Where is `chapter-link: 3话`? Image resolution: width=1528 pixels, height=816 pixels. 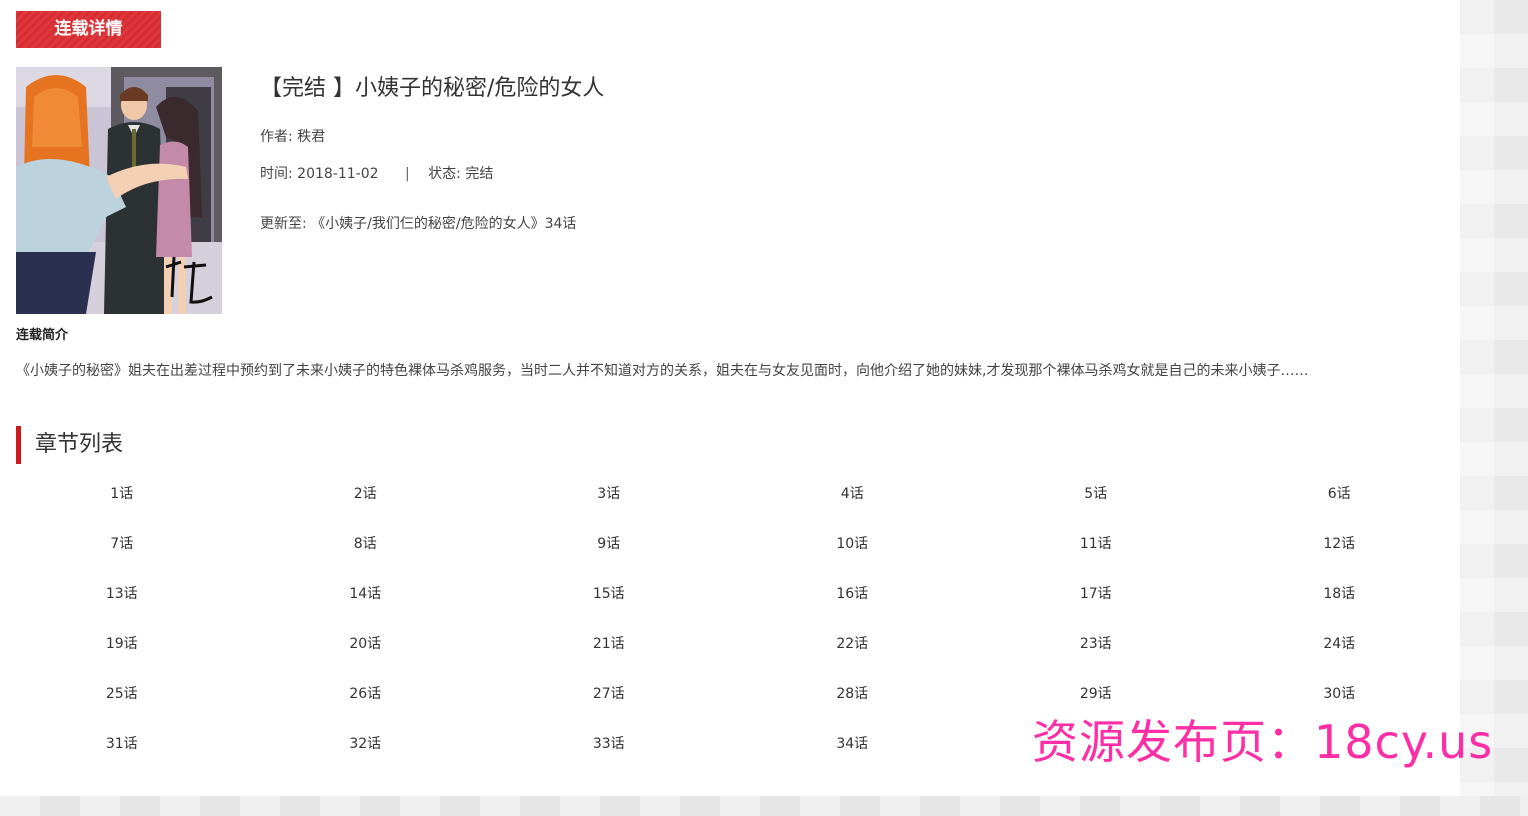
chapter-link: 3话 is located at coordinates (609, 501).